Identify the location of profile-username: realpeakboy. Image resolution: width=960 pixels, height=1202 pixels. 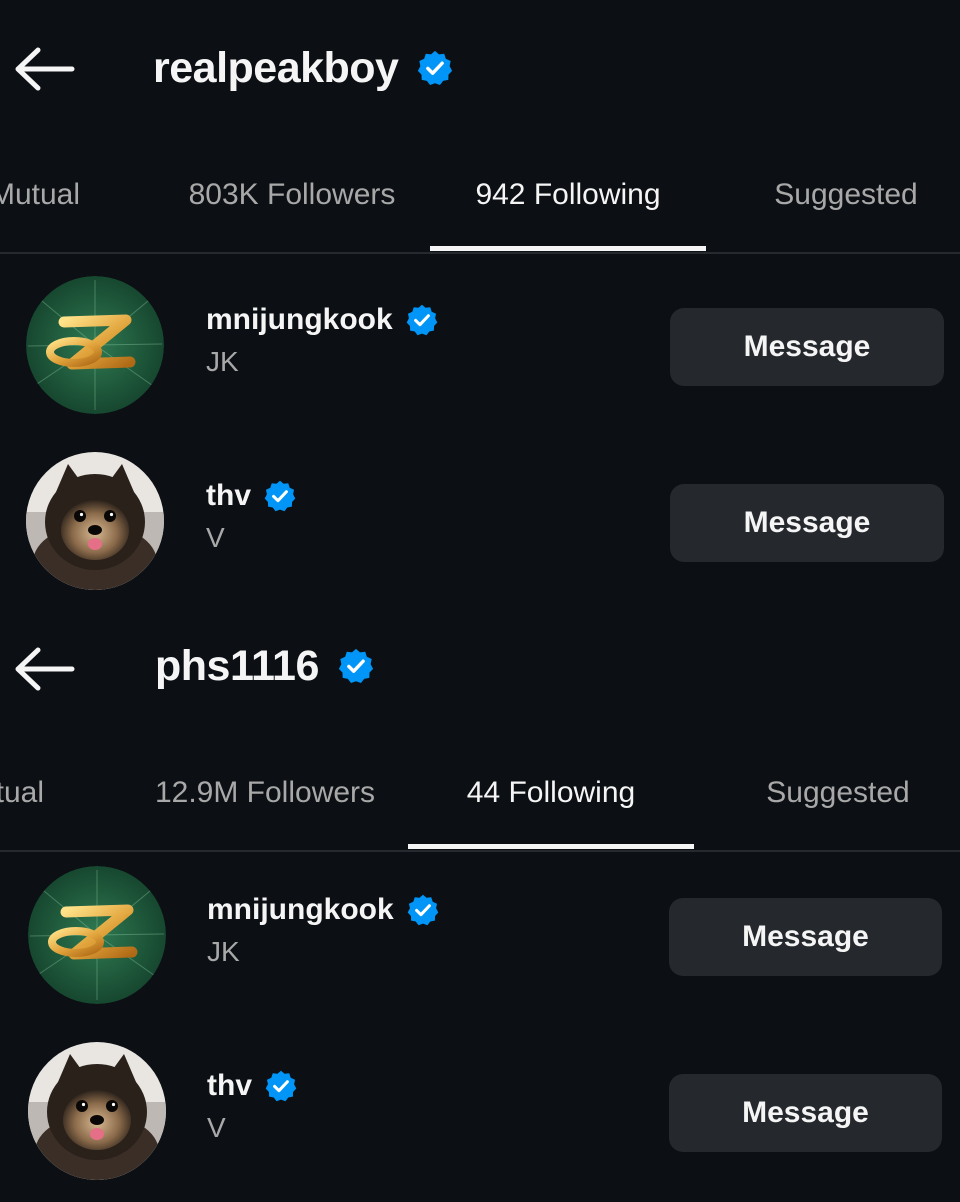
(276, 67).